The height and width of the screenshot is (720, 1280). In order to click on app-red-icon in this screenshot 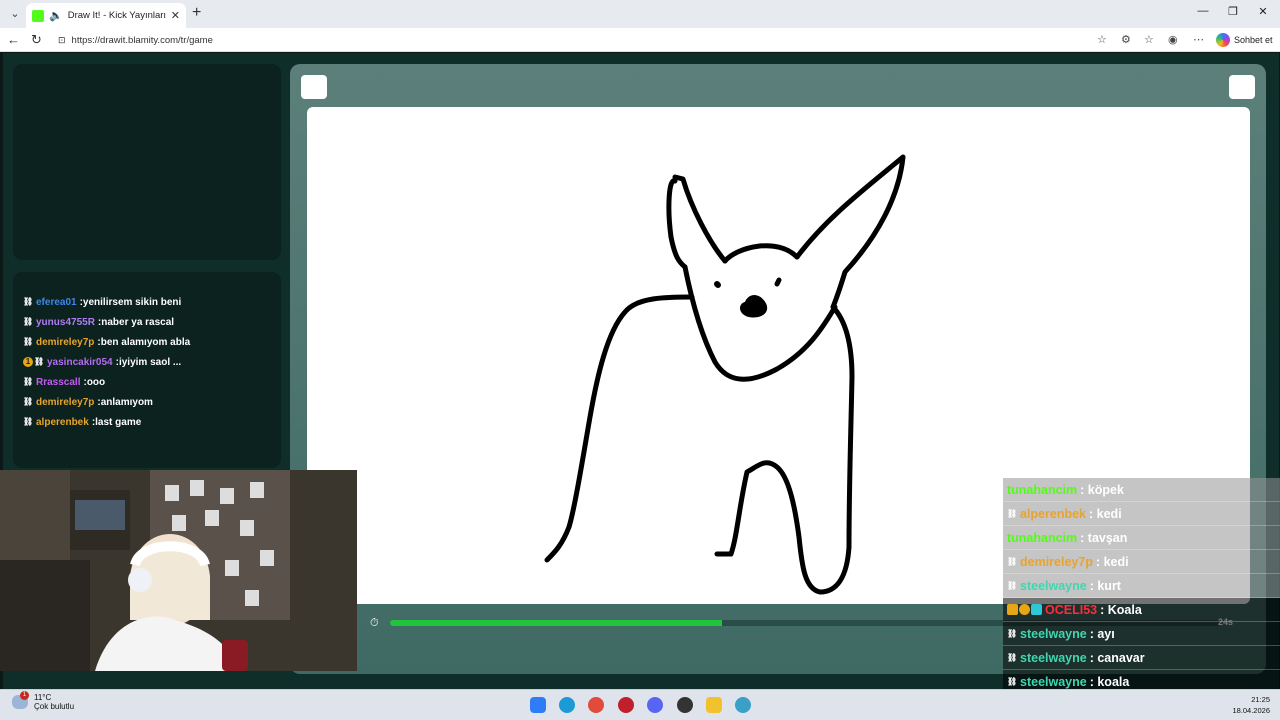, I will do `click(626, 705)`.